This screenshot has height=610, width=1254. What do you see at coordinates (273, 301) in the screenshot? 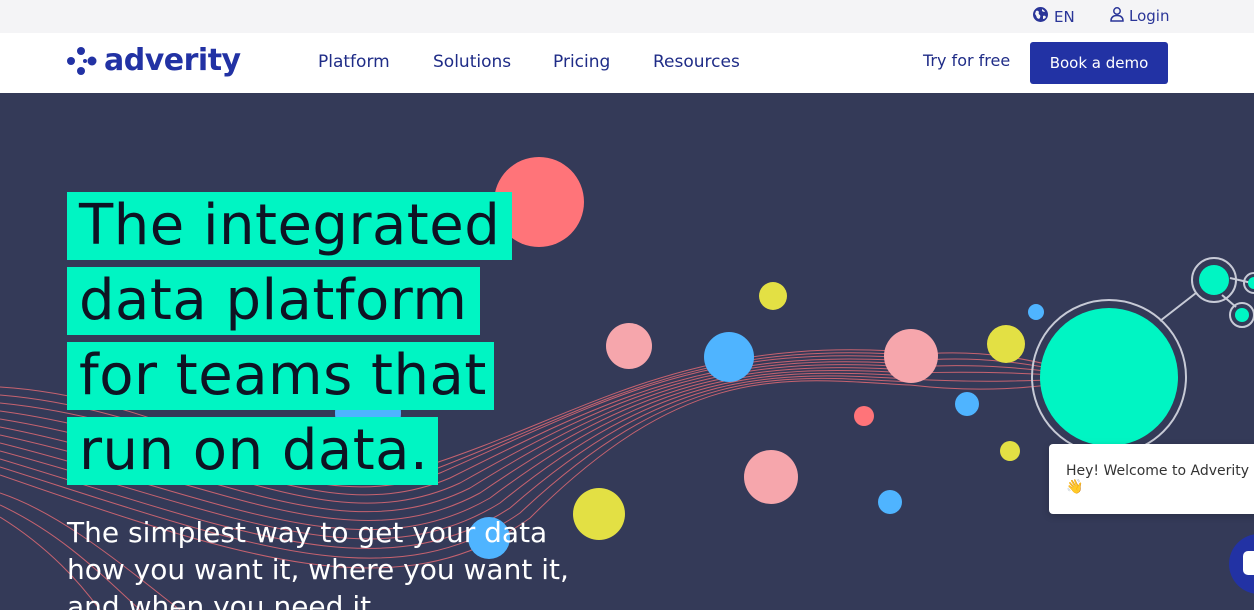
I see `headline-line: data platform` at bounding box center [273, 301].